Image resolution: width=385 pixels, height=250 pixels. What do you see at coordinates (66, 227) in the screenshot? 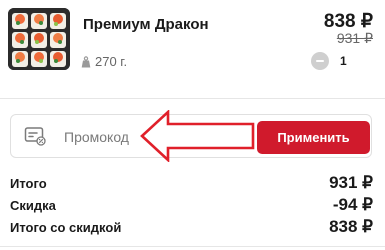
I see `final-total-label: Итого со скидкой` at bounding box center [66, 227].